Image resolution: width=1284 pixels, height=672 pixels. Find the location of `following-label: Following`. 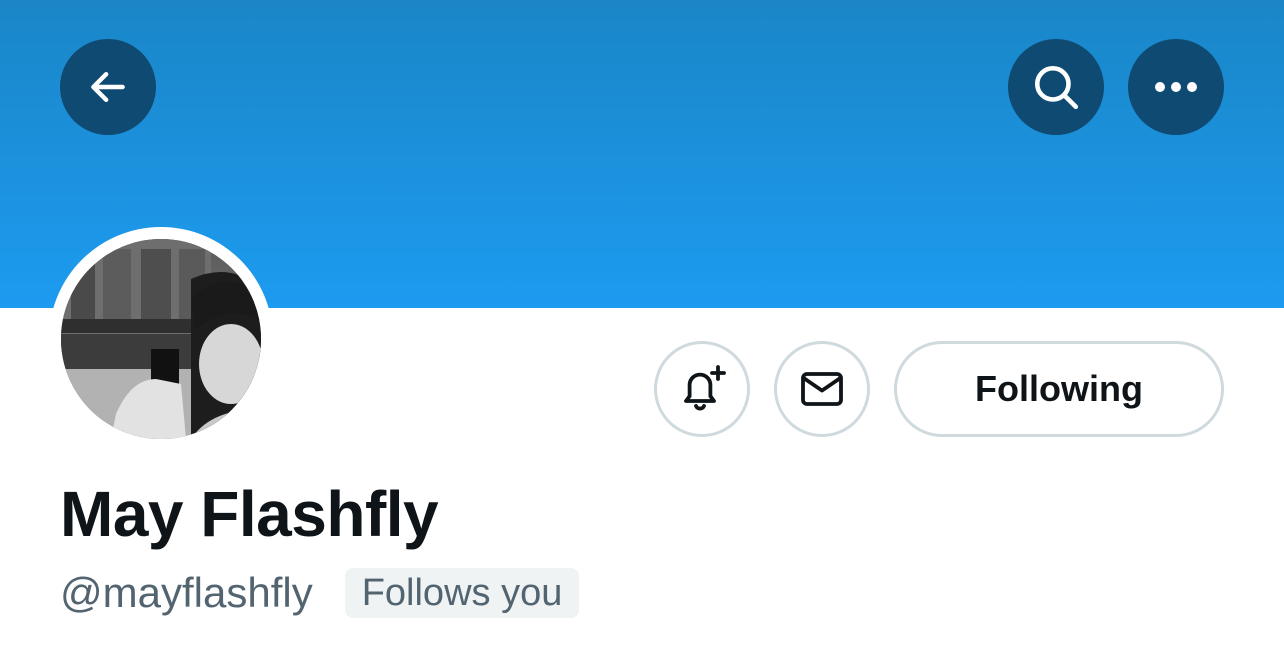

following-label: Following is located at coordinates (1059, 388).